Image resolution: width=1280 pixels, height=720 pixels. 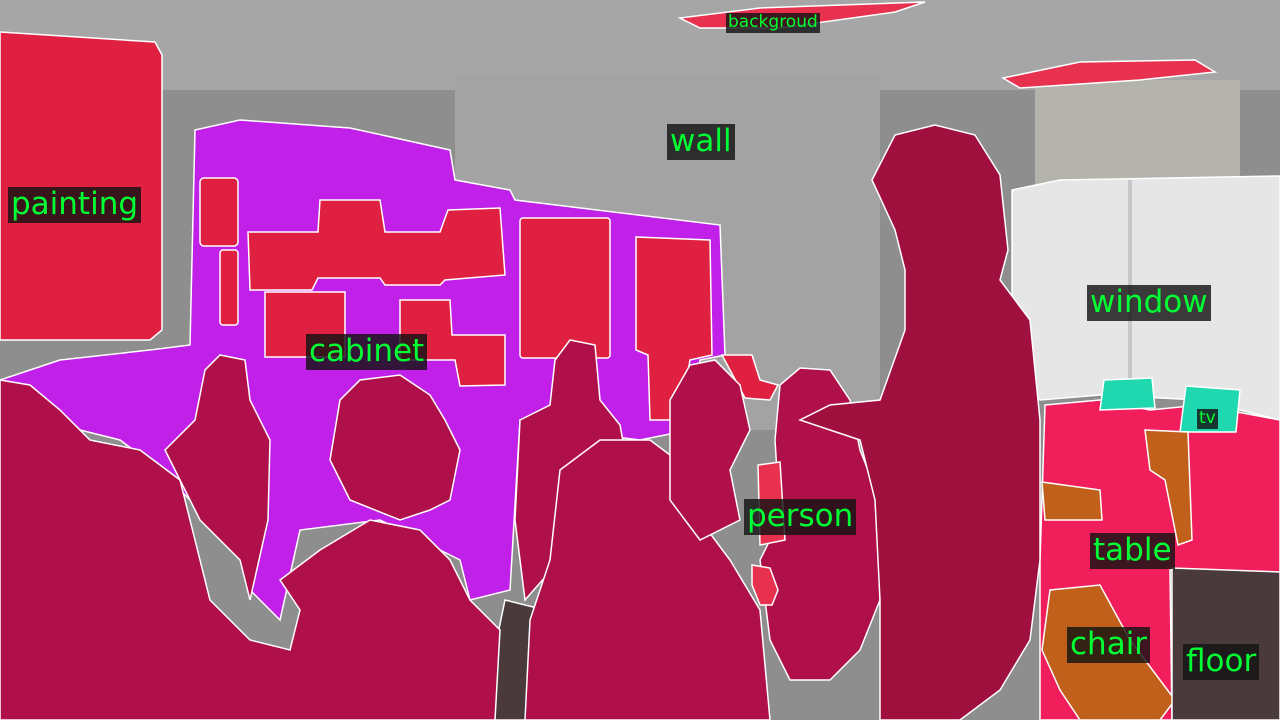 What do you see at coordinates (1137, 135) in the screenshot?
I see `alphabet-banner` at bounding box center [1137, 135].